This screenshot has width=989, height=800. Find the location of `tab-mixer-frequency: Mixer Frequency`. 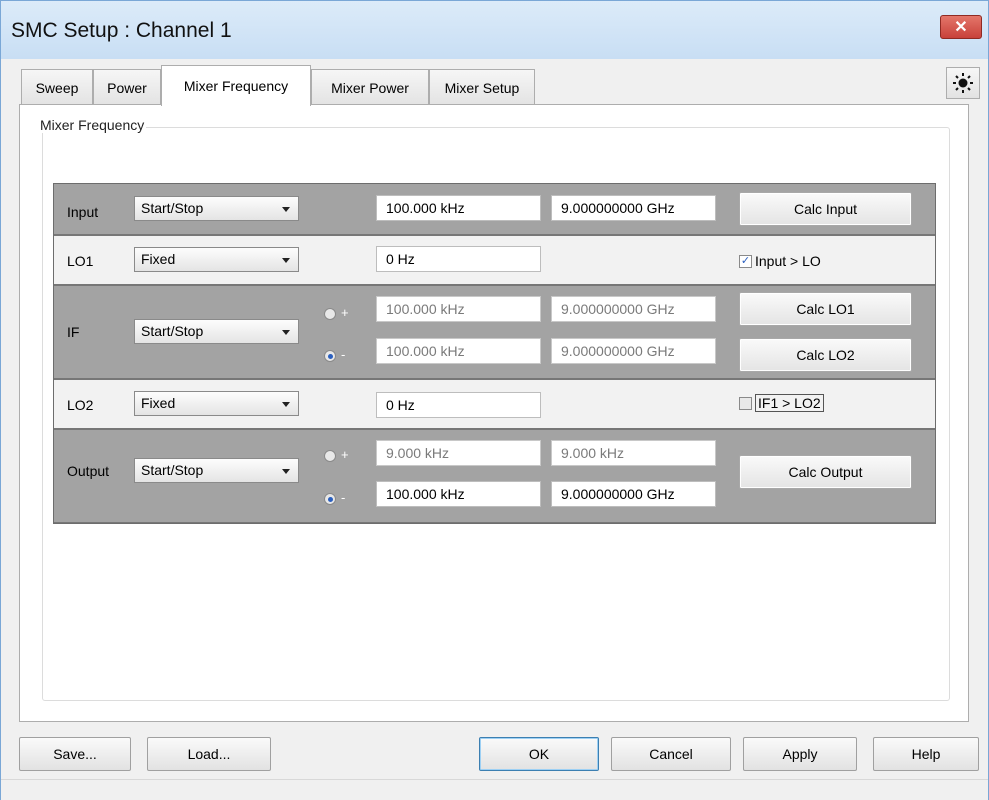

tab-mixer-frequency: Mixer Frequency is located at coordinates (236, 85).